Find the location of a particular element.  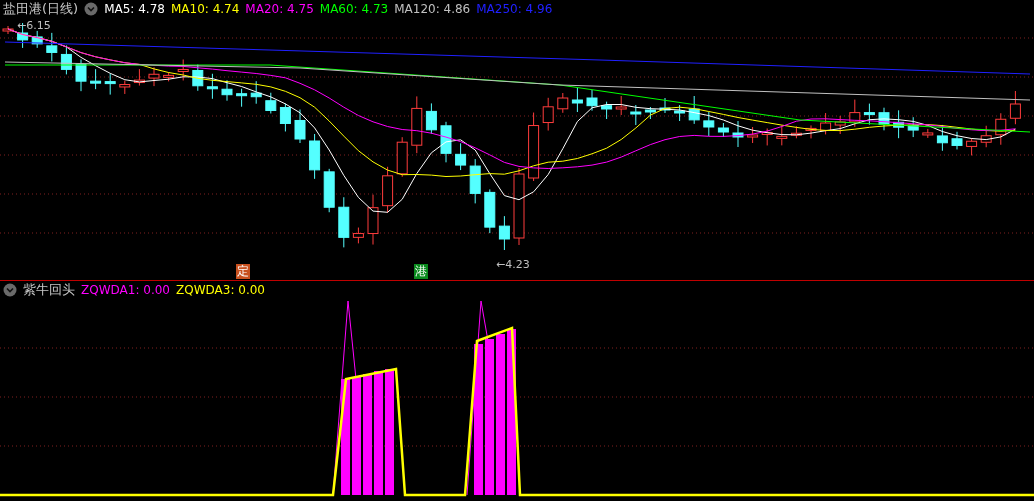

low-price-label: ←4.23 is located at coordinates (513, 264).